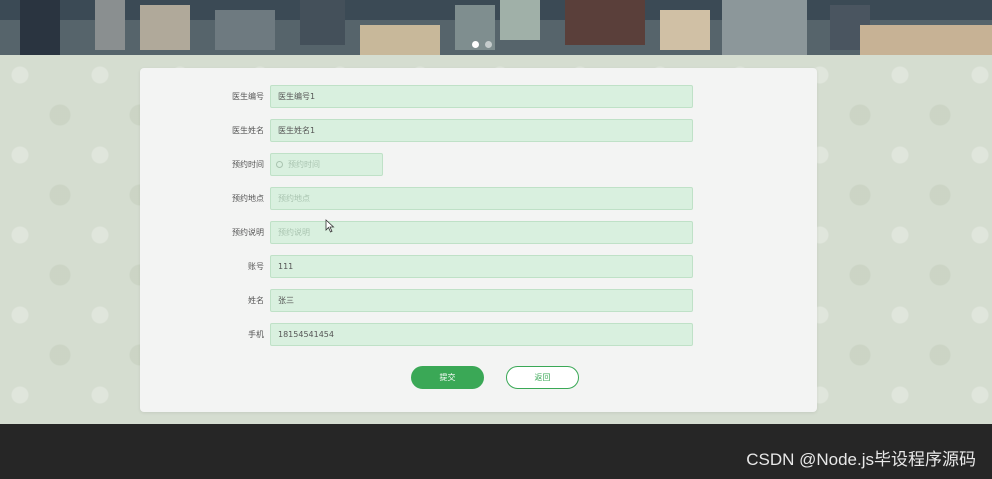  Describe the element at coordinates (861, 459) in the screenshot. I see `csdn-watermark: CSDN @Node.js毕设程序源码` at that location.